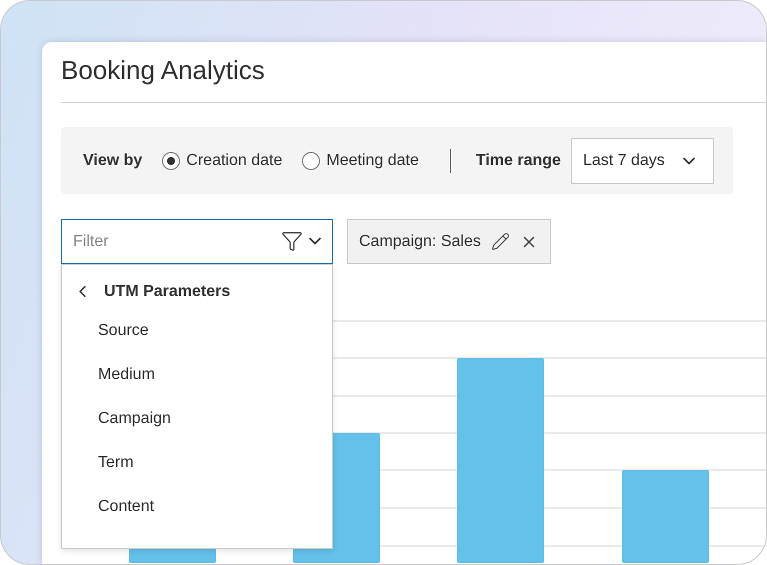  I want to click on edit-button, so click(500, 241).